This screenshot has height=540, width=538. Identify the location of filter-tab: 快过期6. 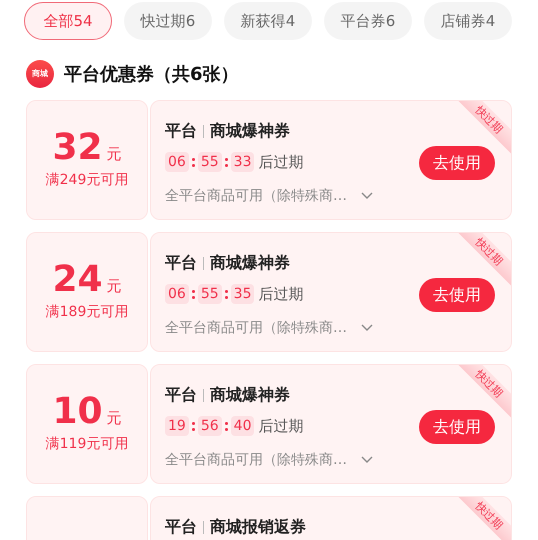
(168, 21).